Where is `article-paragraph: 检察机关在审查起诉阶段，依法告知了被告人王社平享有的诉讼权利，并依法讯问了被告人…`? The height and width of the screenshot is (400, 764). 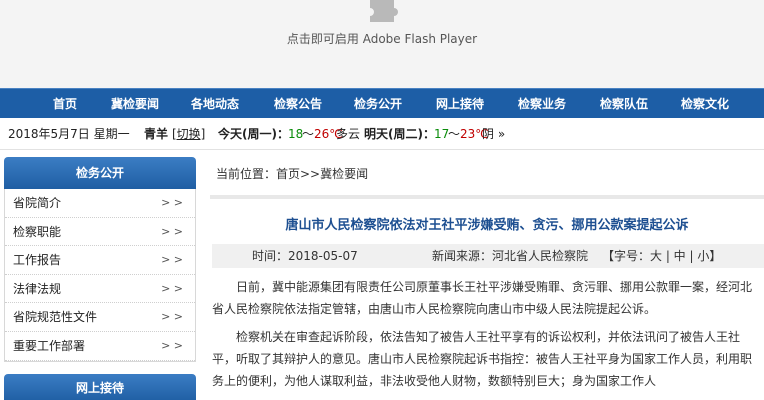
article-paragraph: 检察机关在审查起诉阶段，依法告知了被告人王社平享有的诉讼权利，并依法讯问了被告人… is located at coordinates (482, 359).